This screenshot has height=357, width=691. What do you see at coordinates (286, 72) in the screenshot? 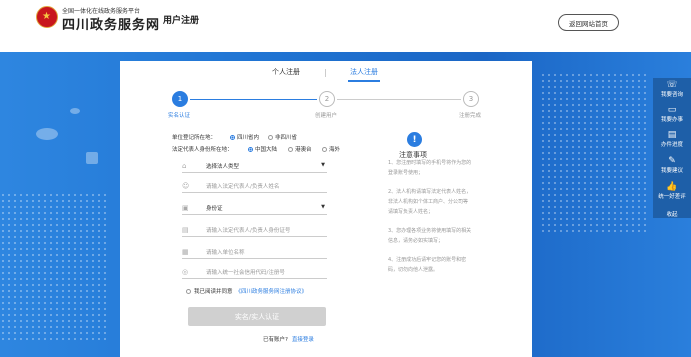
I see `tab-personal: 个人注册` at bounding box center [286, 72].